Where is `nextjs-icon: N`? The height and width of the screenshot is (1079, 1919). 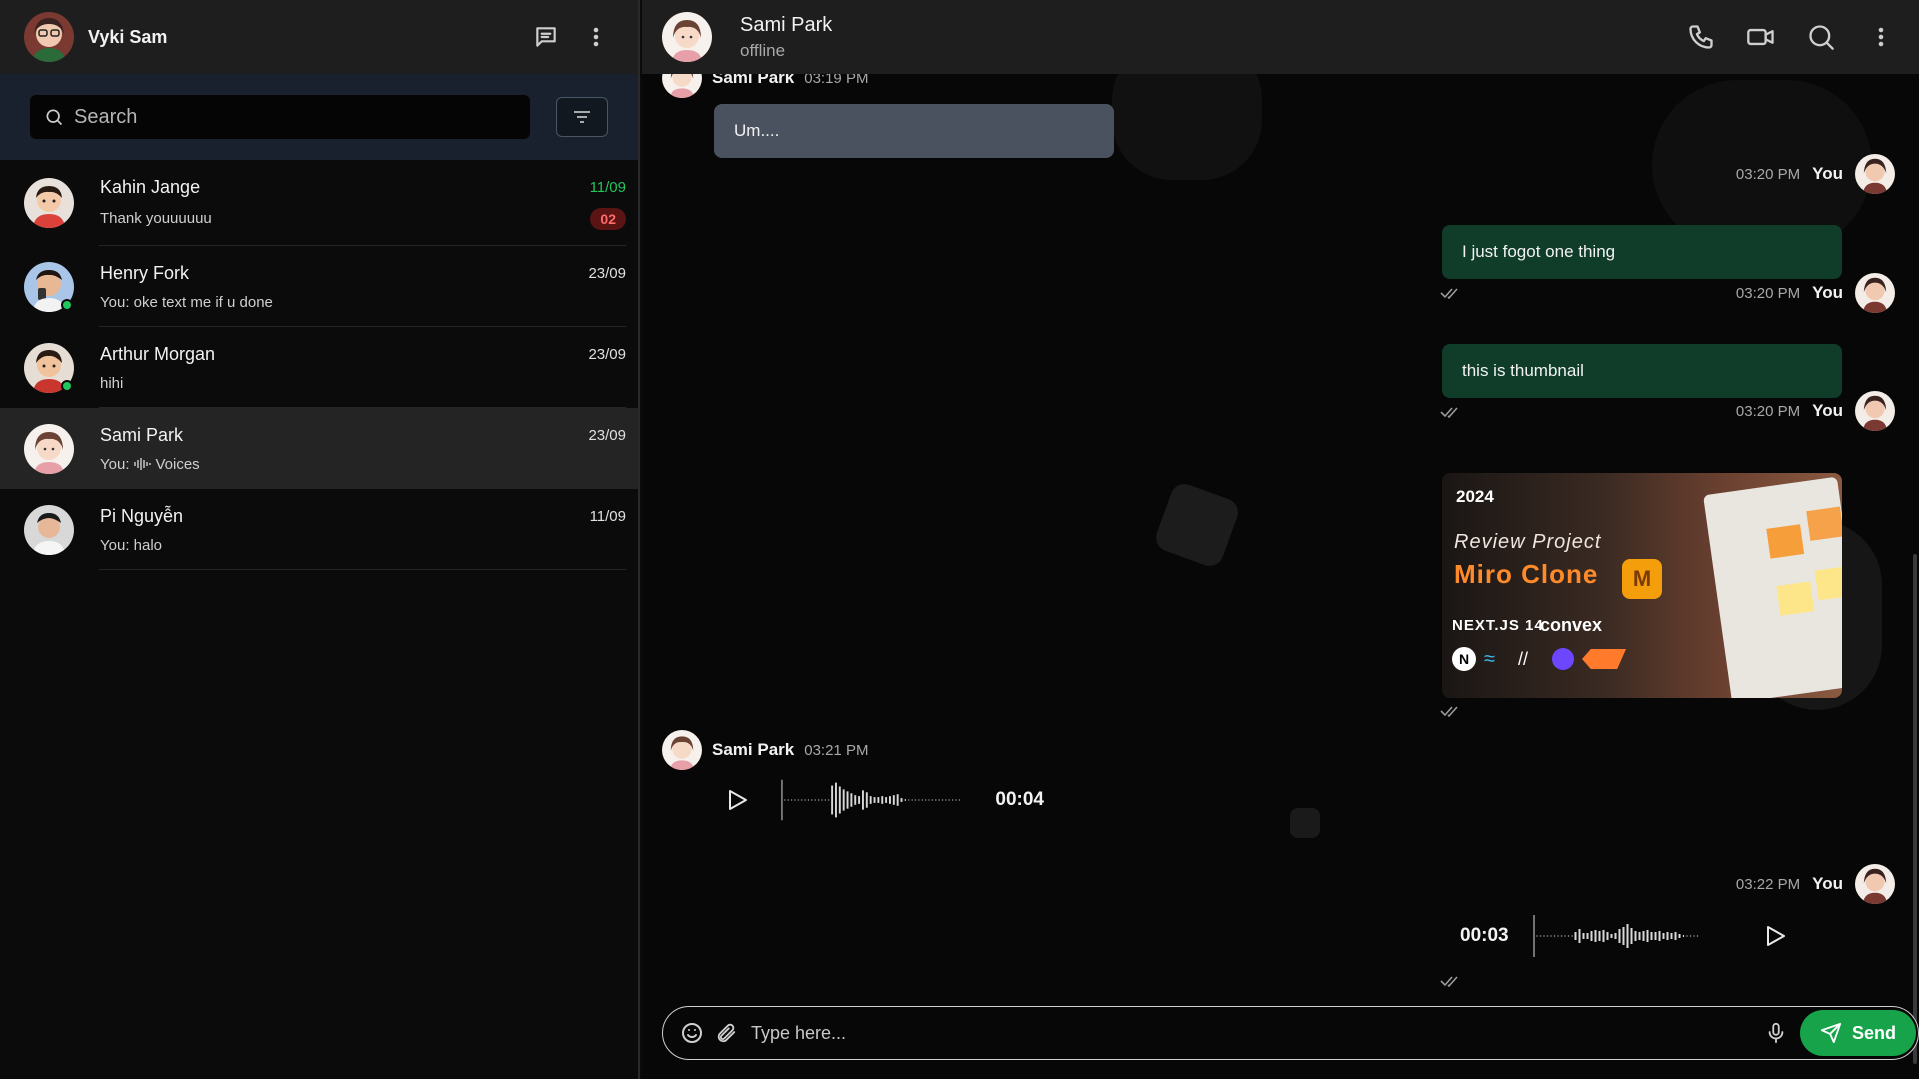
nextjs-icon: N is located at coordinates (1464, 659).